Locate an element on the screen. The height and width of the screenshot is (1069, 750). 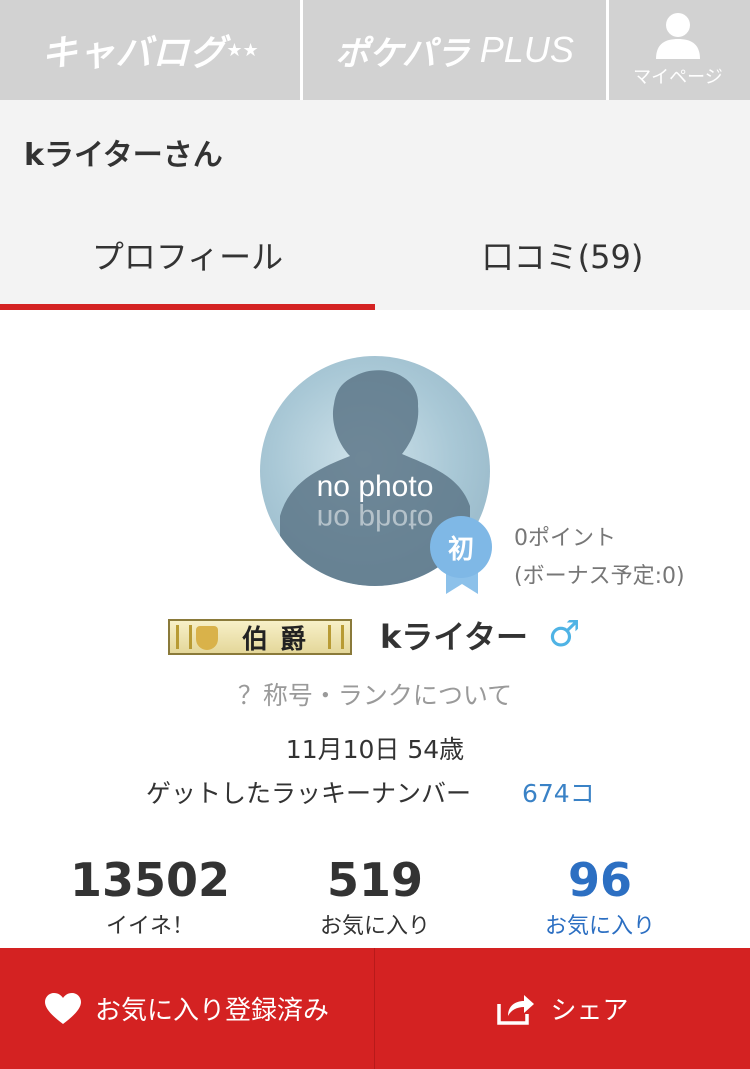
top-nav: キャバログ ★★ ポケパラ PLUS マイページ is located at coordinates (375, 50).